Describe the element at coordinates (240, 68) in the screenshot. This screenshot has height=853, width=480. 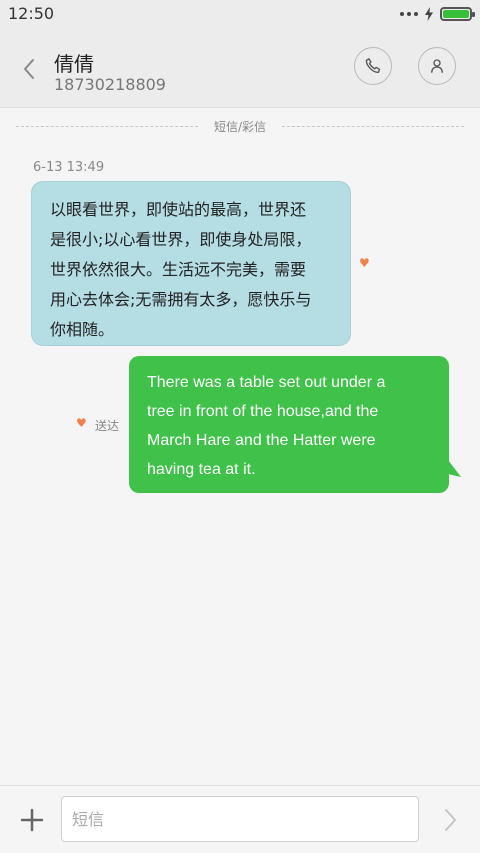
I see `conversation-header: 倩倩 18730218809` at that location.